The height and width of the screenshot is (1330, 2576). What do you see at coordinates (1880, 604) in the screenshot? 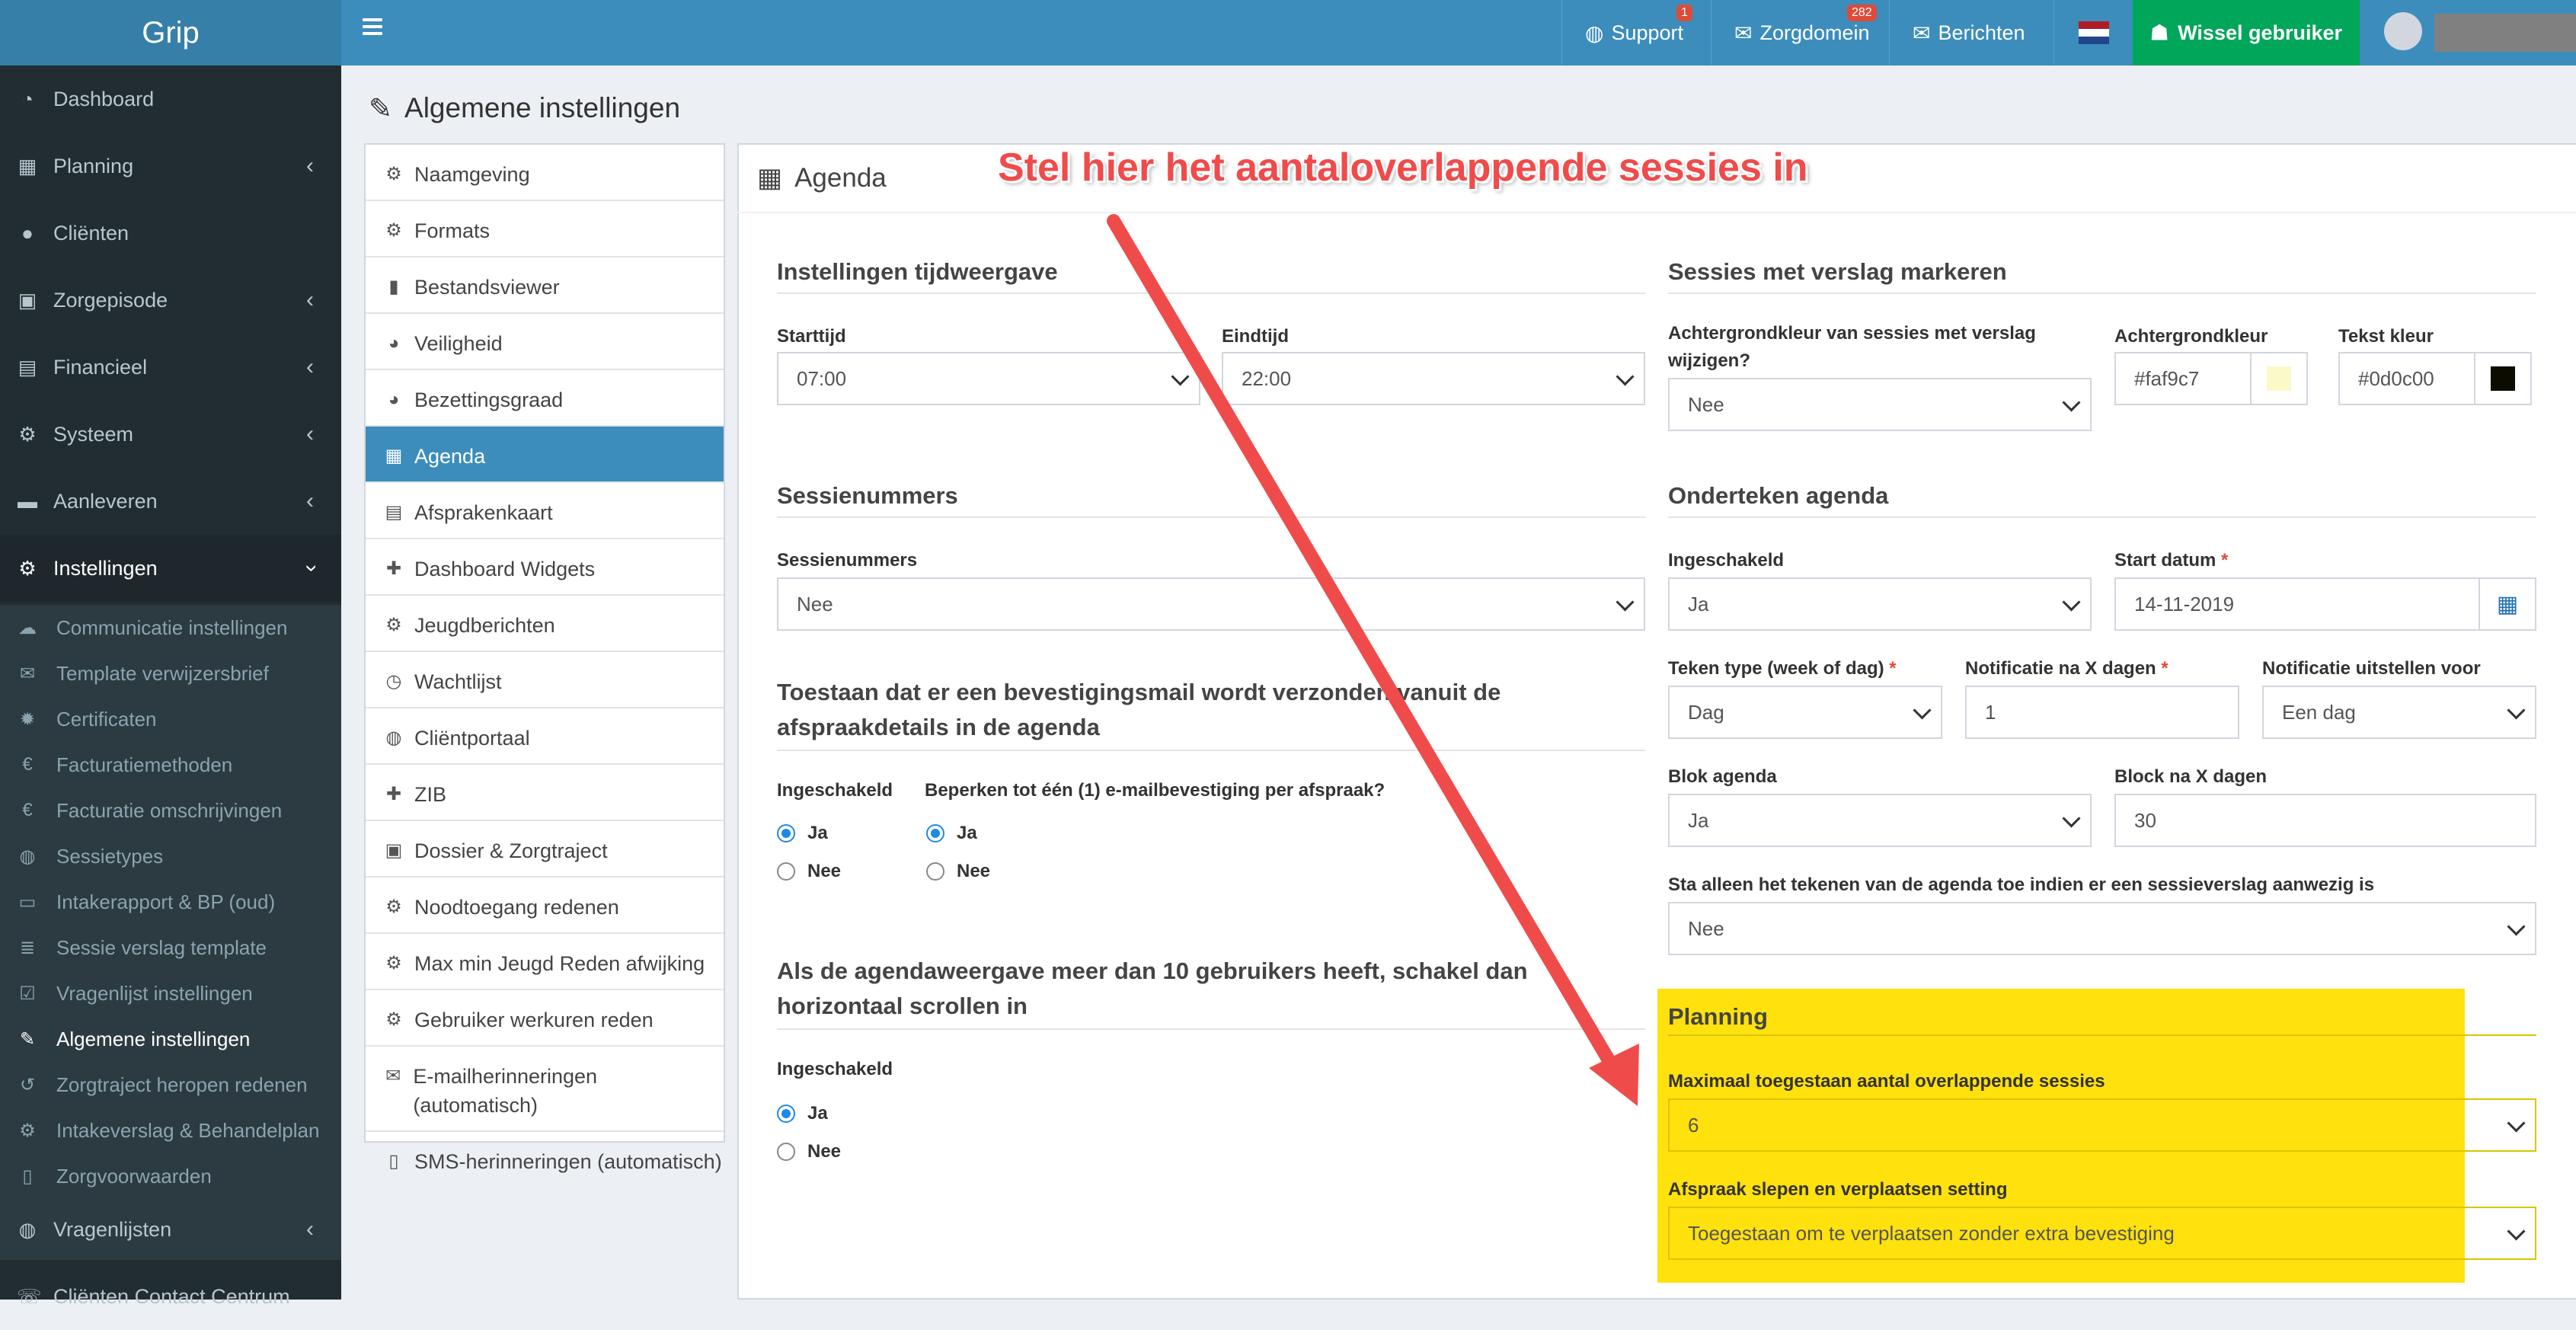
I see `onderteken-enabled-select: Ja` at bounding box center [1880, 604].